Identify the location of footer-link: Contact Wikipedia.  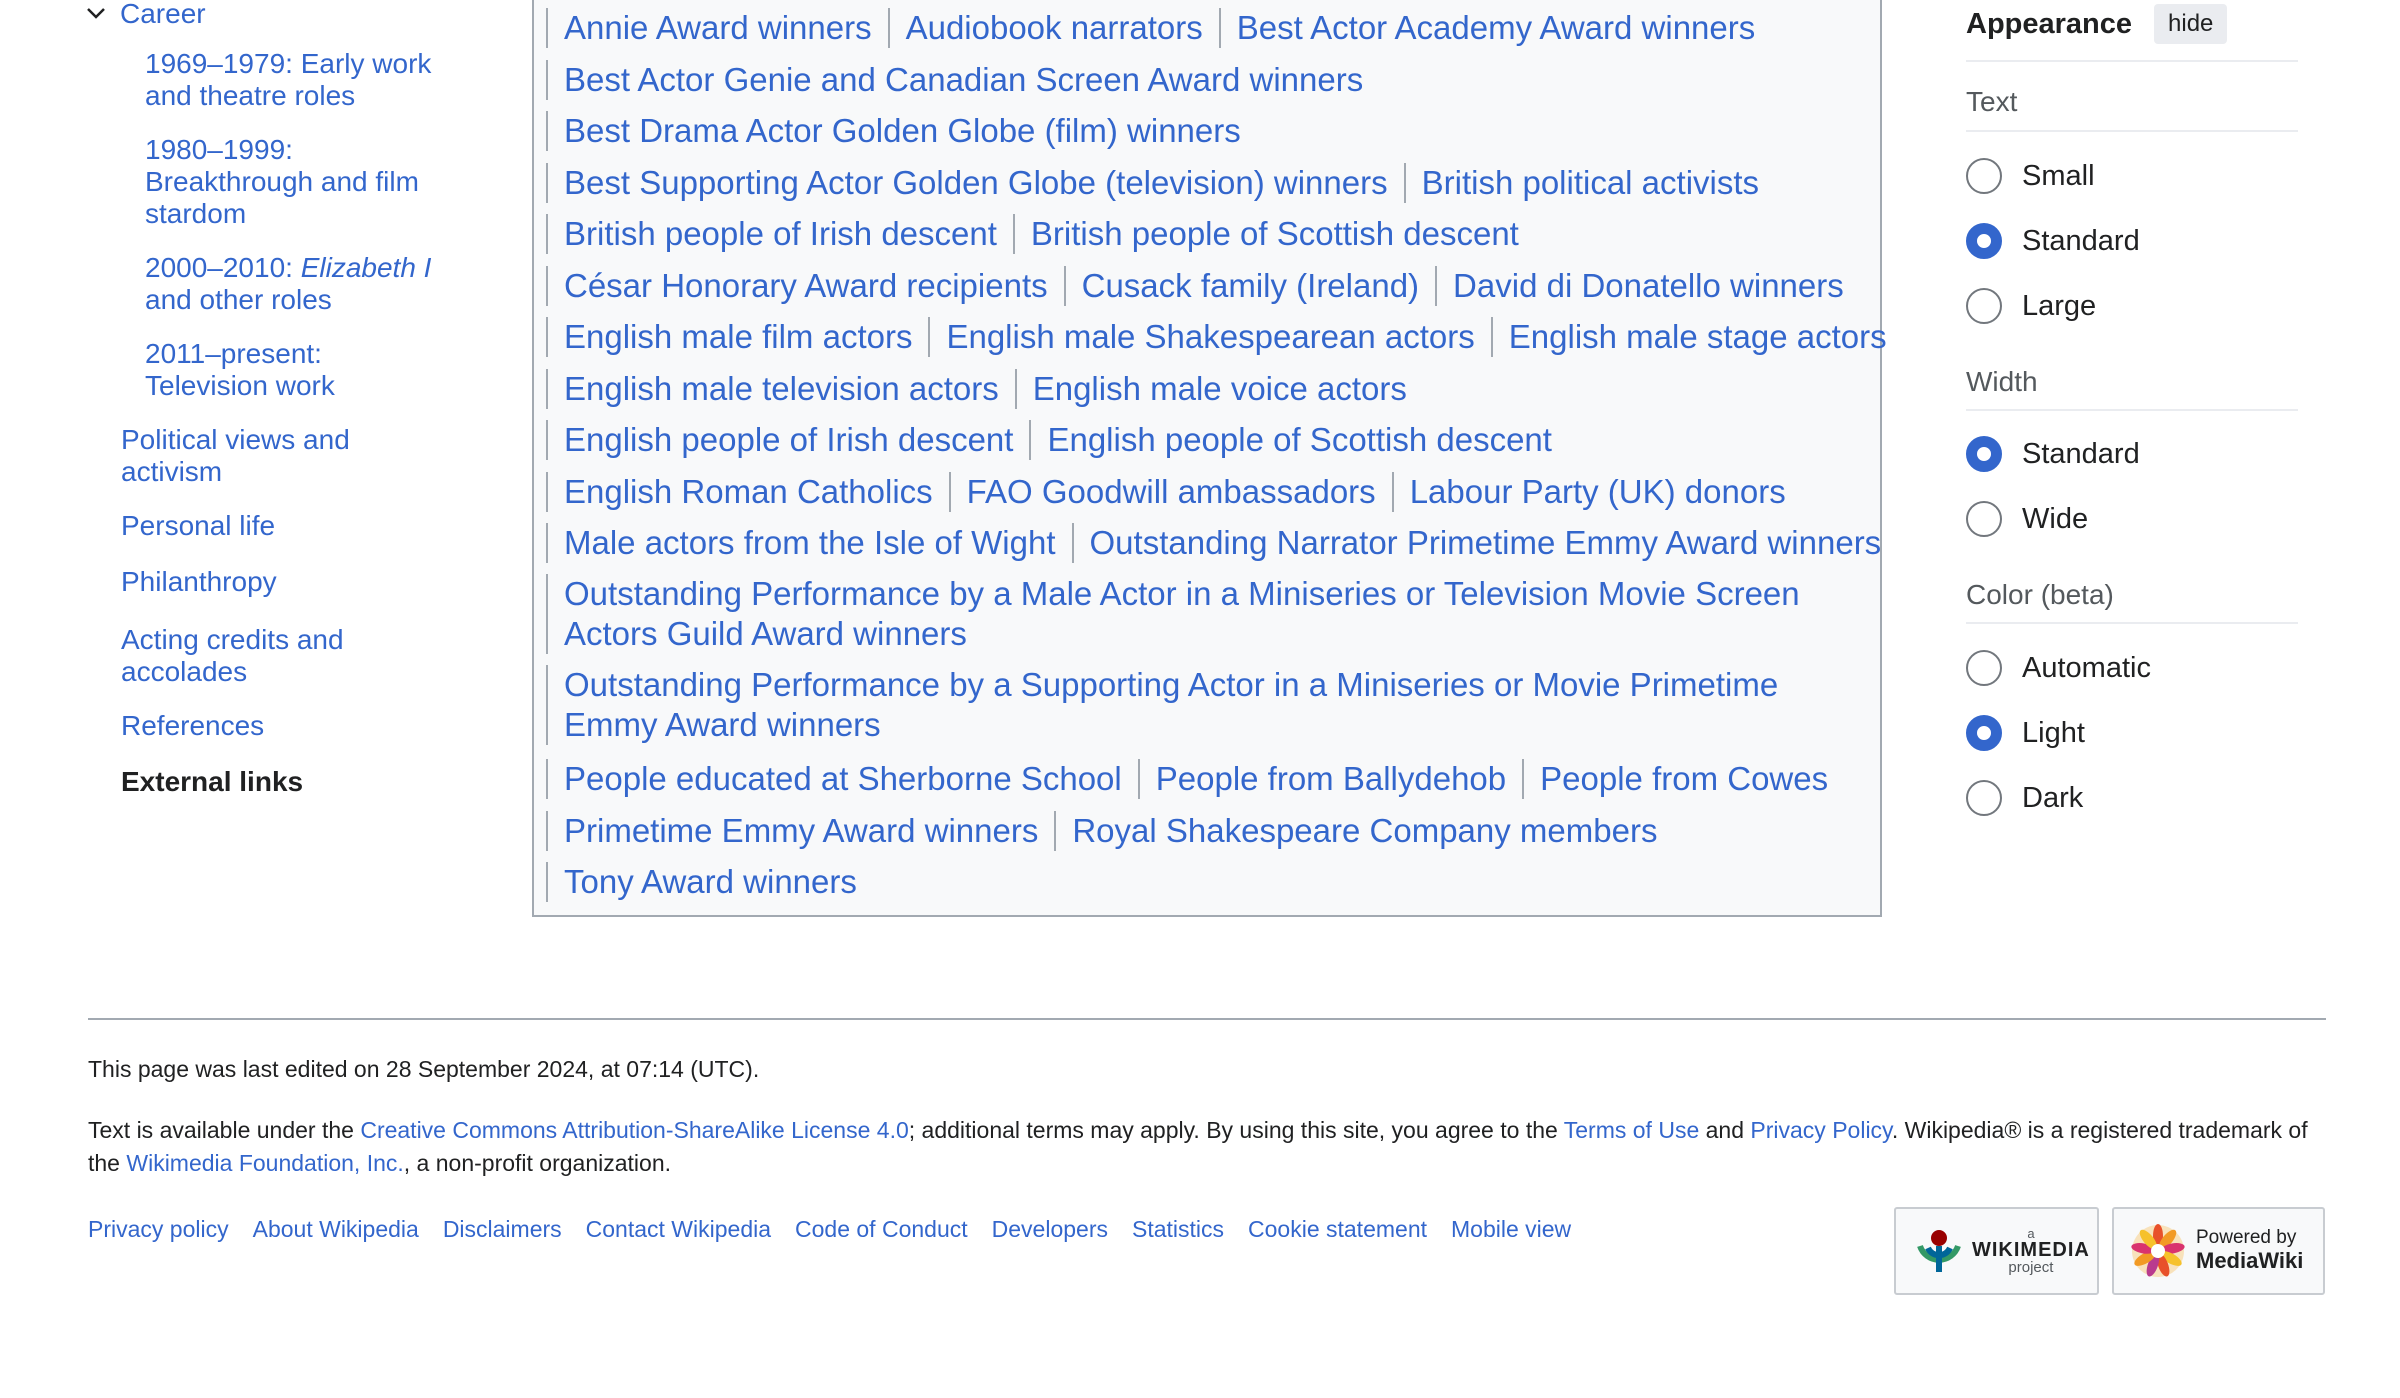
(678, 1229).